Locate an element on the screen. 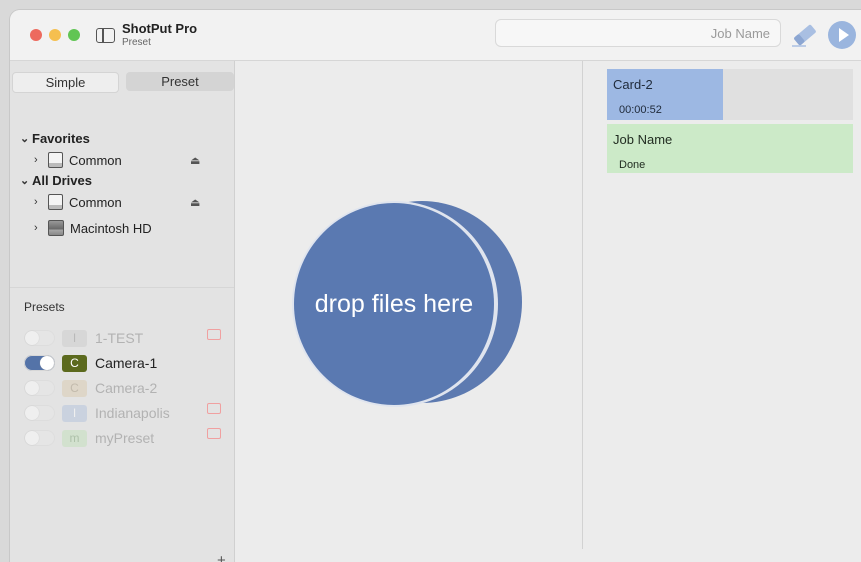 The height and width of the screenshot is (562, 861). job-name: Job Name is located at coordinates (643, 139).